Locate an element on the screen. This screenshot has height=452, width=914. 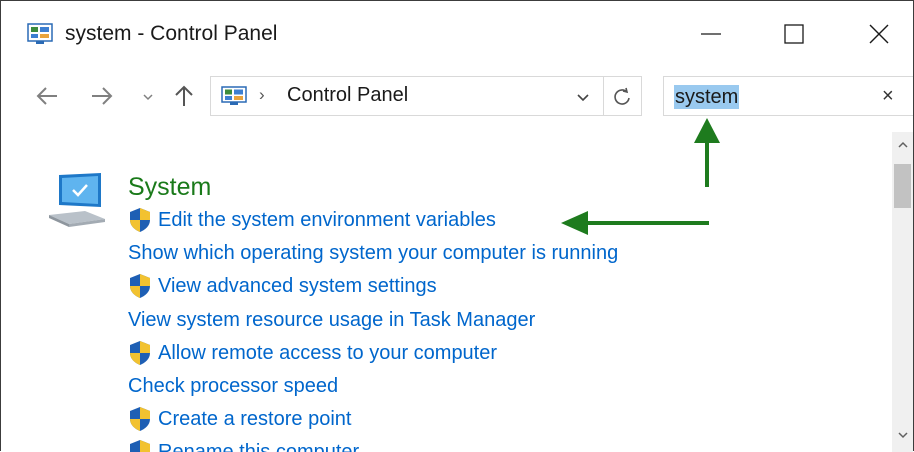
arrow-right-icon is located at coordinates (102, 96).